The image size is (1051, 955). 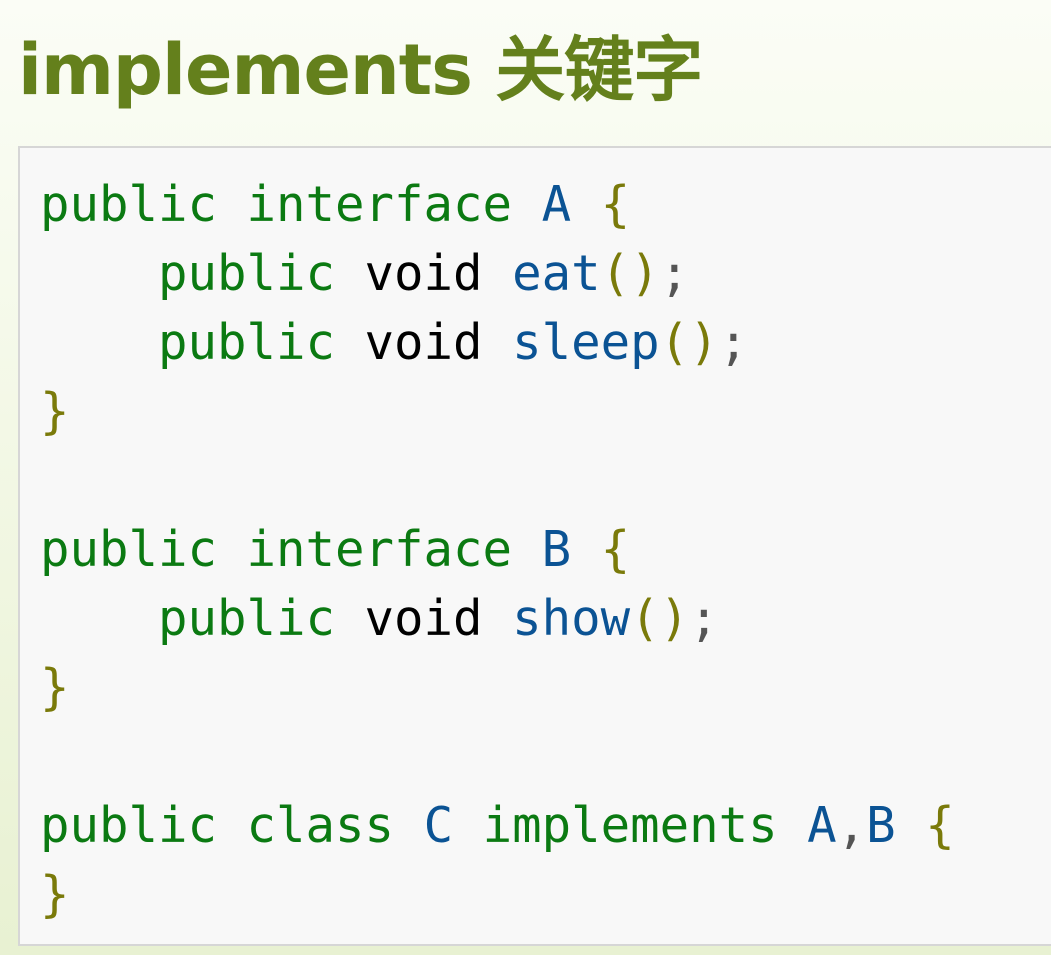 I want to click on code-identifier: show, so click(x=571, y=618).